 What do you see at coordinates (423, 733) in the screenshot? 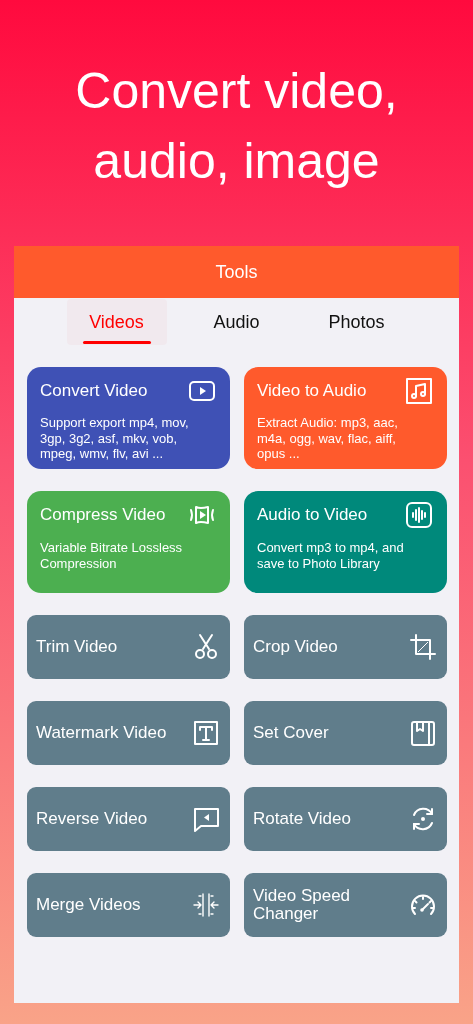
I see `bookmark-book-icon` at bounding box center [423, 733].